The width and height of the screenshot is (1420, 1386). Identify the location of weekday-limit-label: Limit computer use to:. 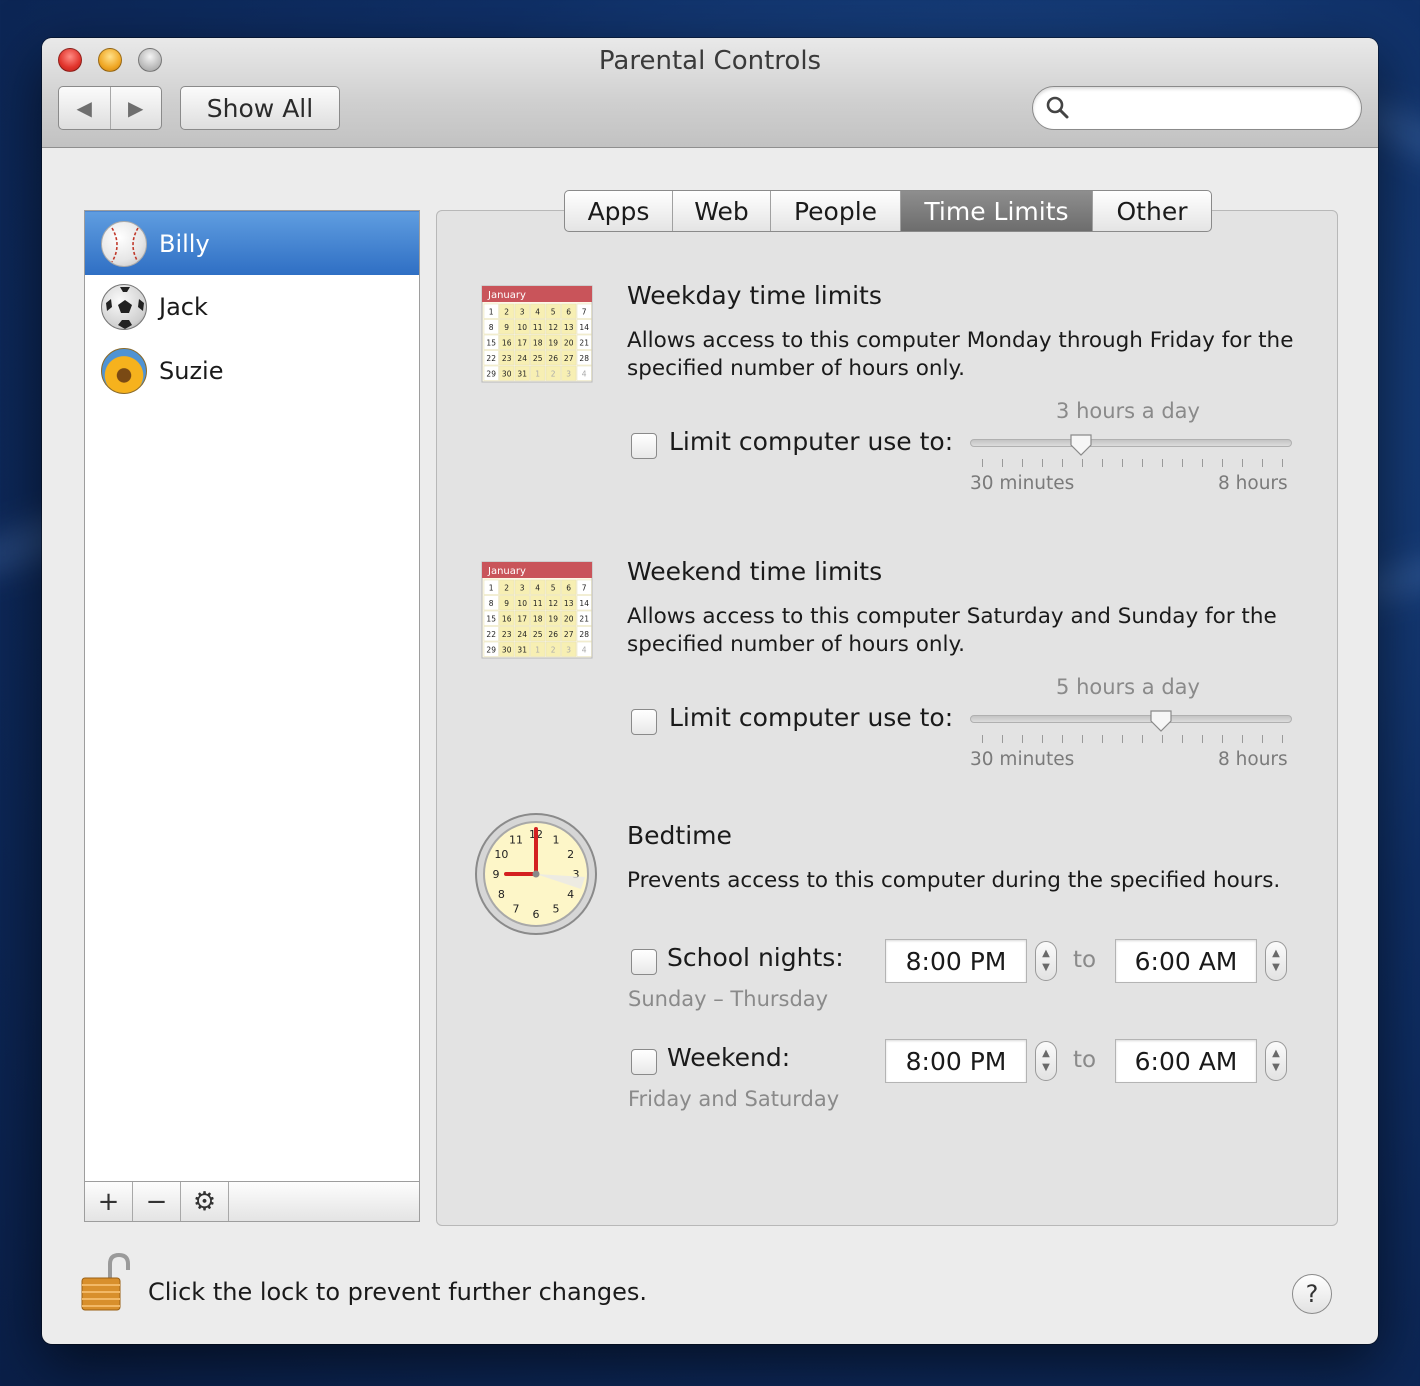
(811, 441).